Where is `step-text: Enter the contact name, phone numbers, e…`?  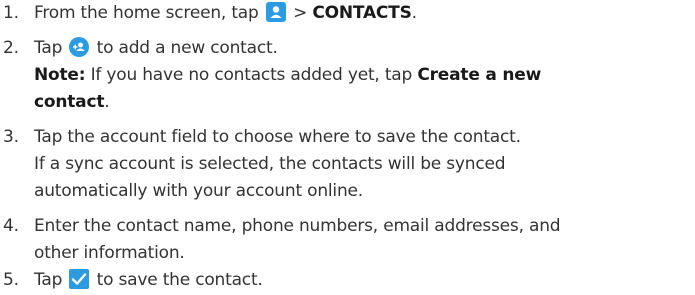 step-text: Enter the contact name, phone numbers, e… is located at coordinates (297, 226).